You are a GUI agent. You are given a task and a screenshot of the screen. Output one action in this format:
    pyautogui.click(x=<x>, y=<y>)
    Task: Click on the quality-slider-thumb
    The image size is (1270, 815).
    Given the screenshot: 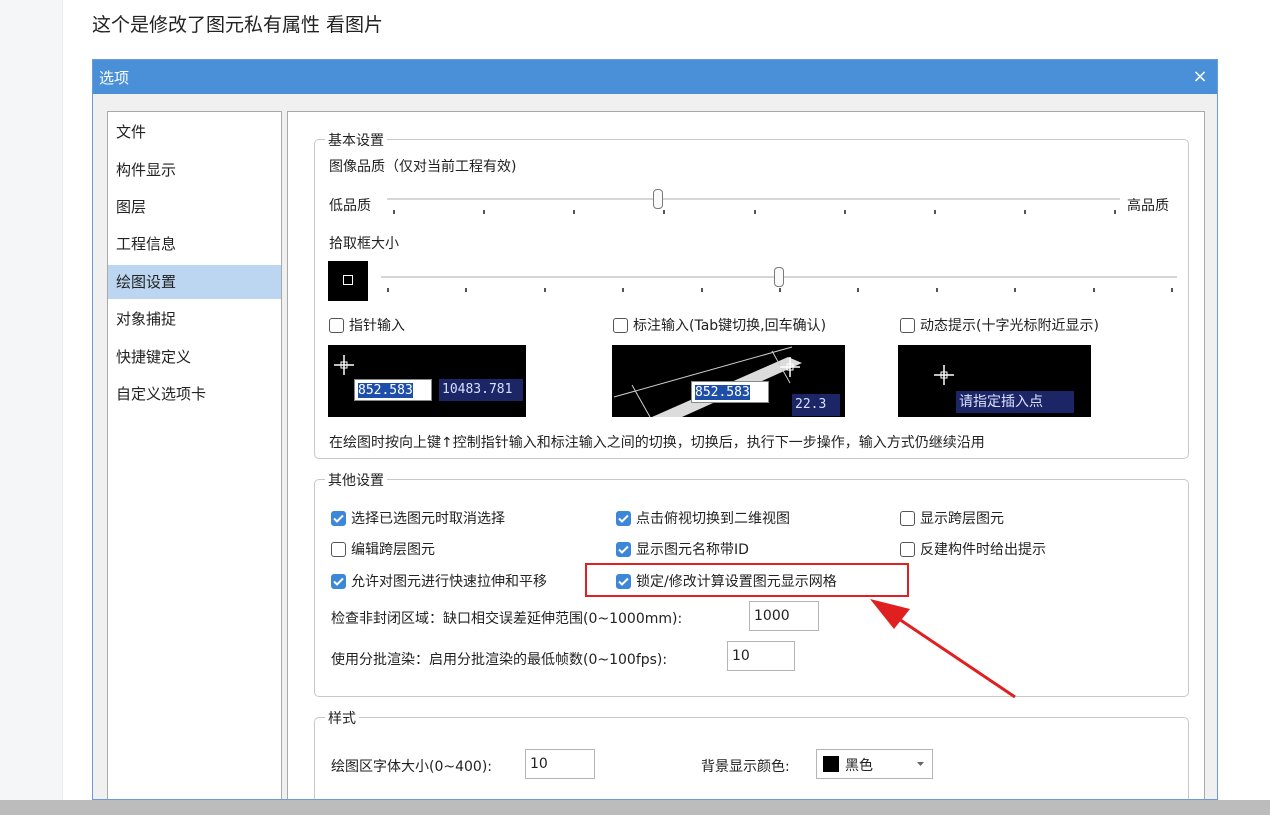 What is the action you would take?
    pyautogui.click(x=658, y=199)
    